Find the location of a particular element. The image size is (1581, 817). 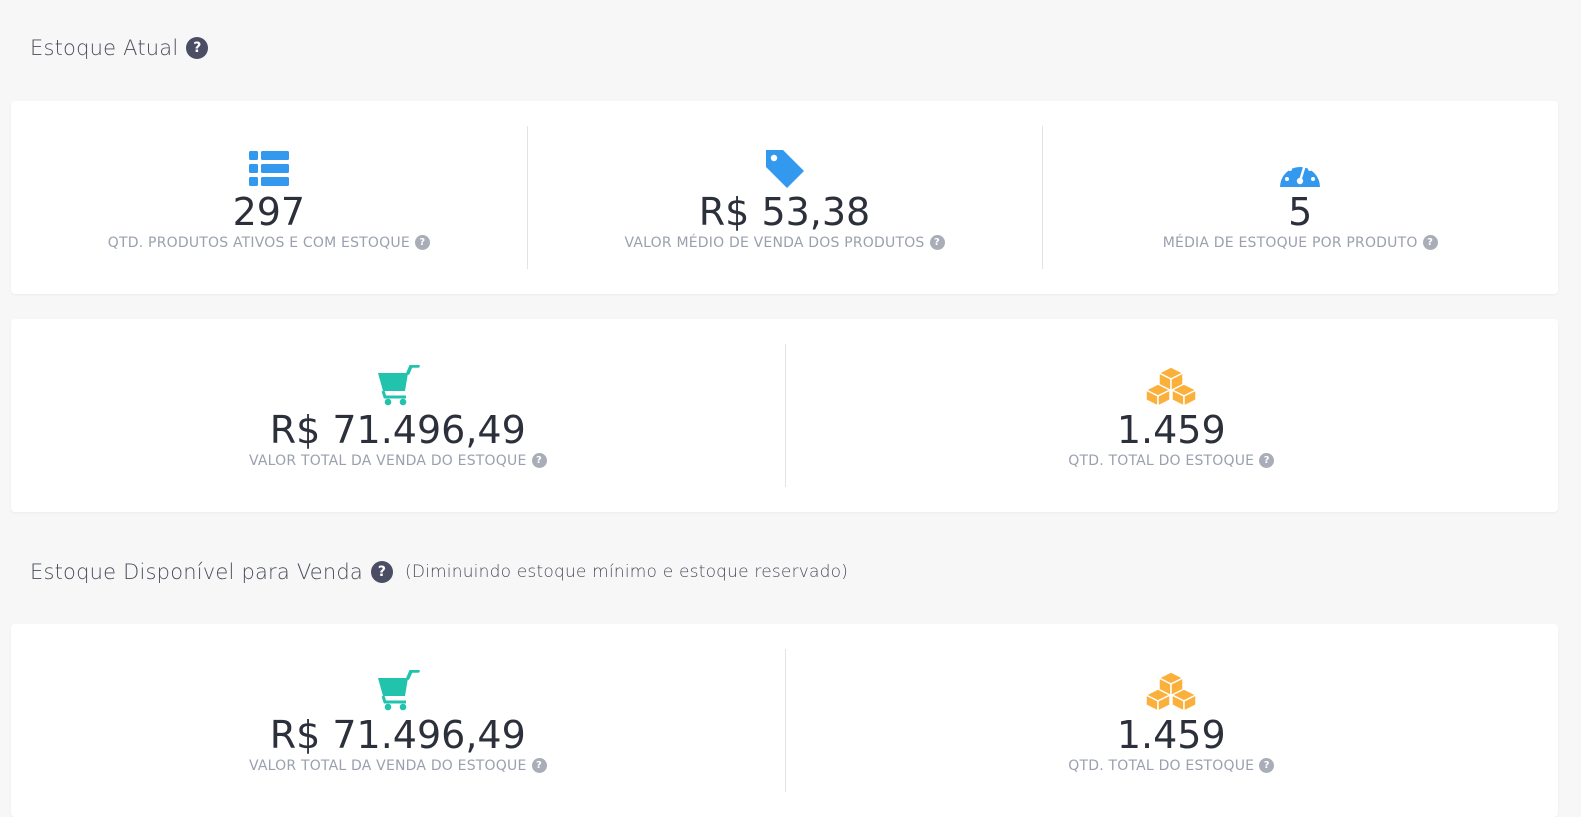

metric-value: 297 is located at coordinates (269, 211).